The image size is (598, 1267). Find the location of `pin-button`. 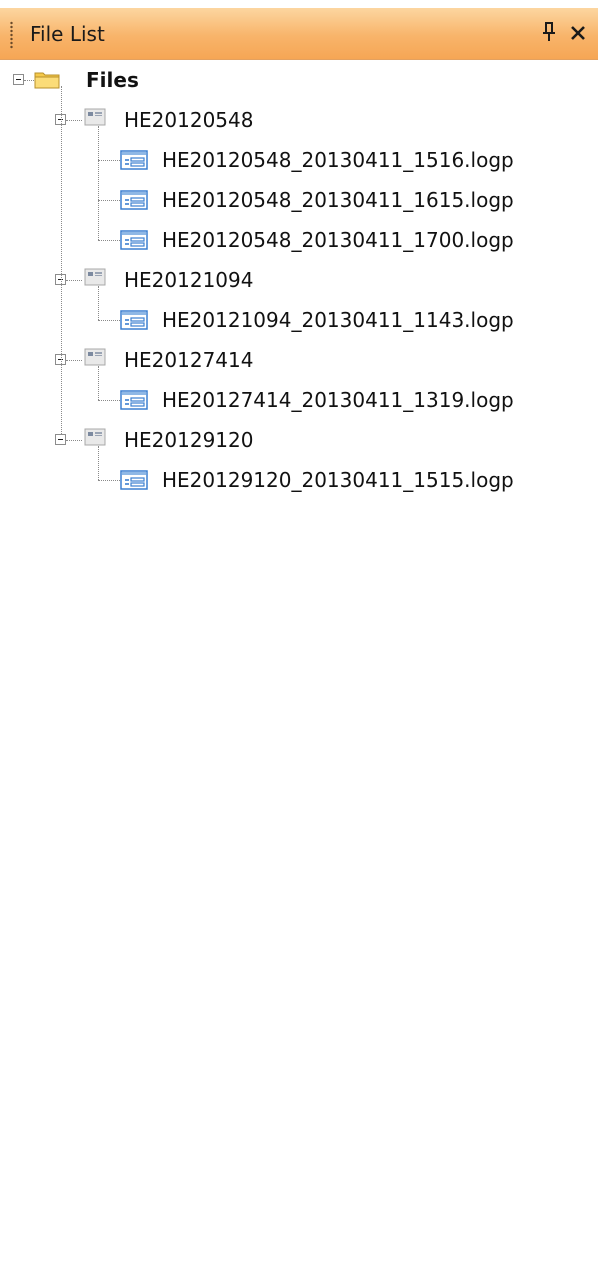

pin-button is located at coordinates (549, 33).